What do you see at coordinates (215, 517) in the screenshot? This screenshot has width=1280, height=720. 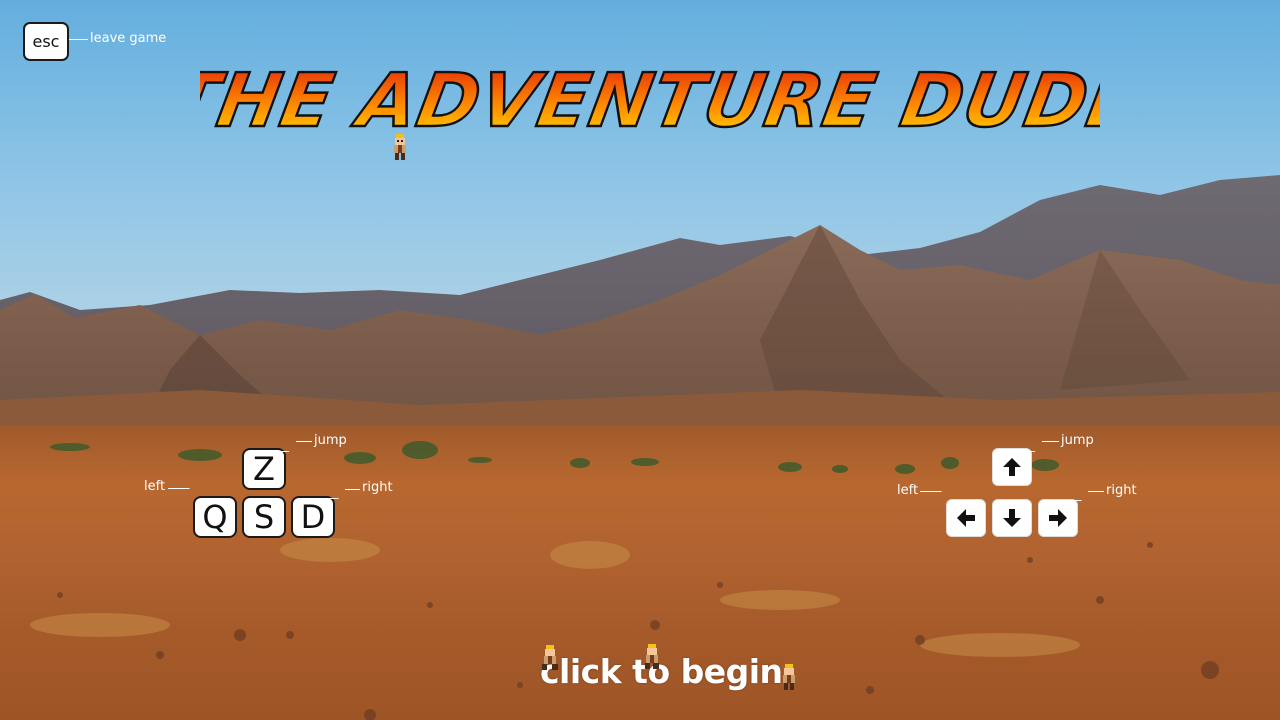 I see `q-key: Q` at bounding box center [215, 517].